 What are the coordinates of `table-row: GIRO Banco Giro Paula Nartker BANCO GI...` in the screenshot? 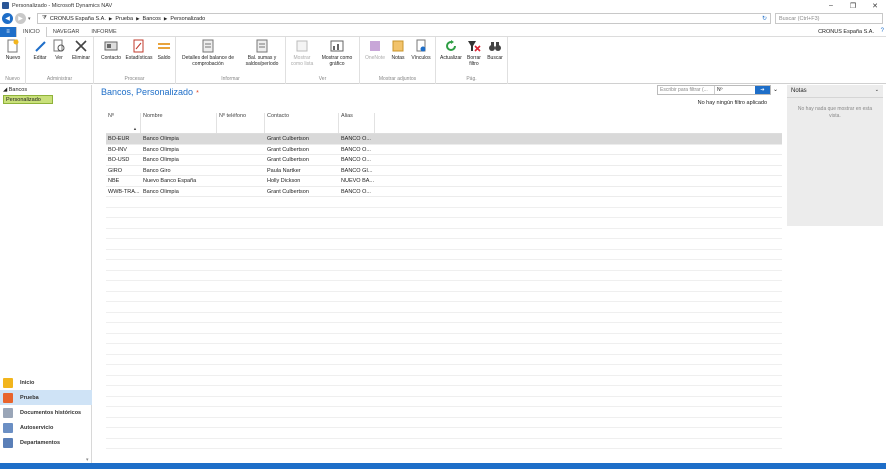 It's located at (444, 171).